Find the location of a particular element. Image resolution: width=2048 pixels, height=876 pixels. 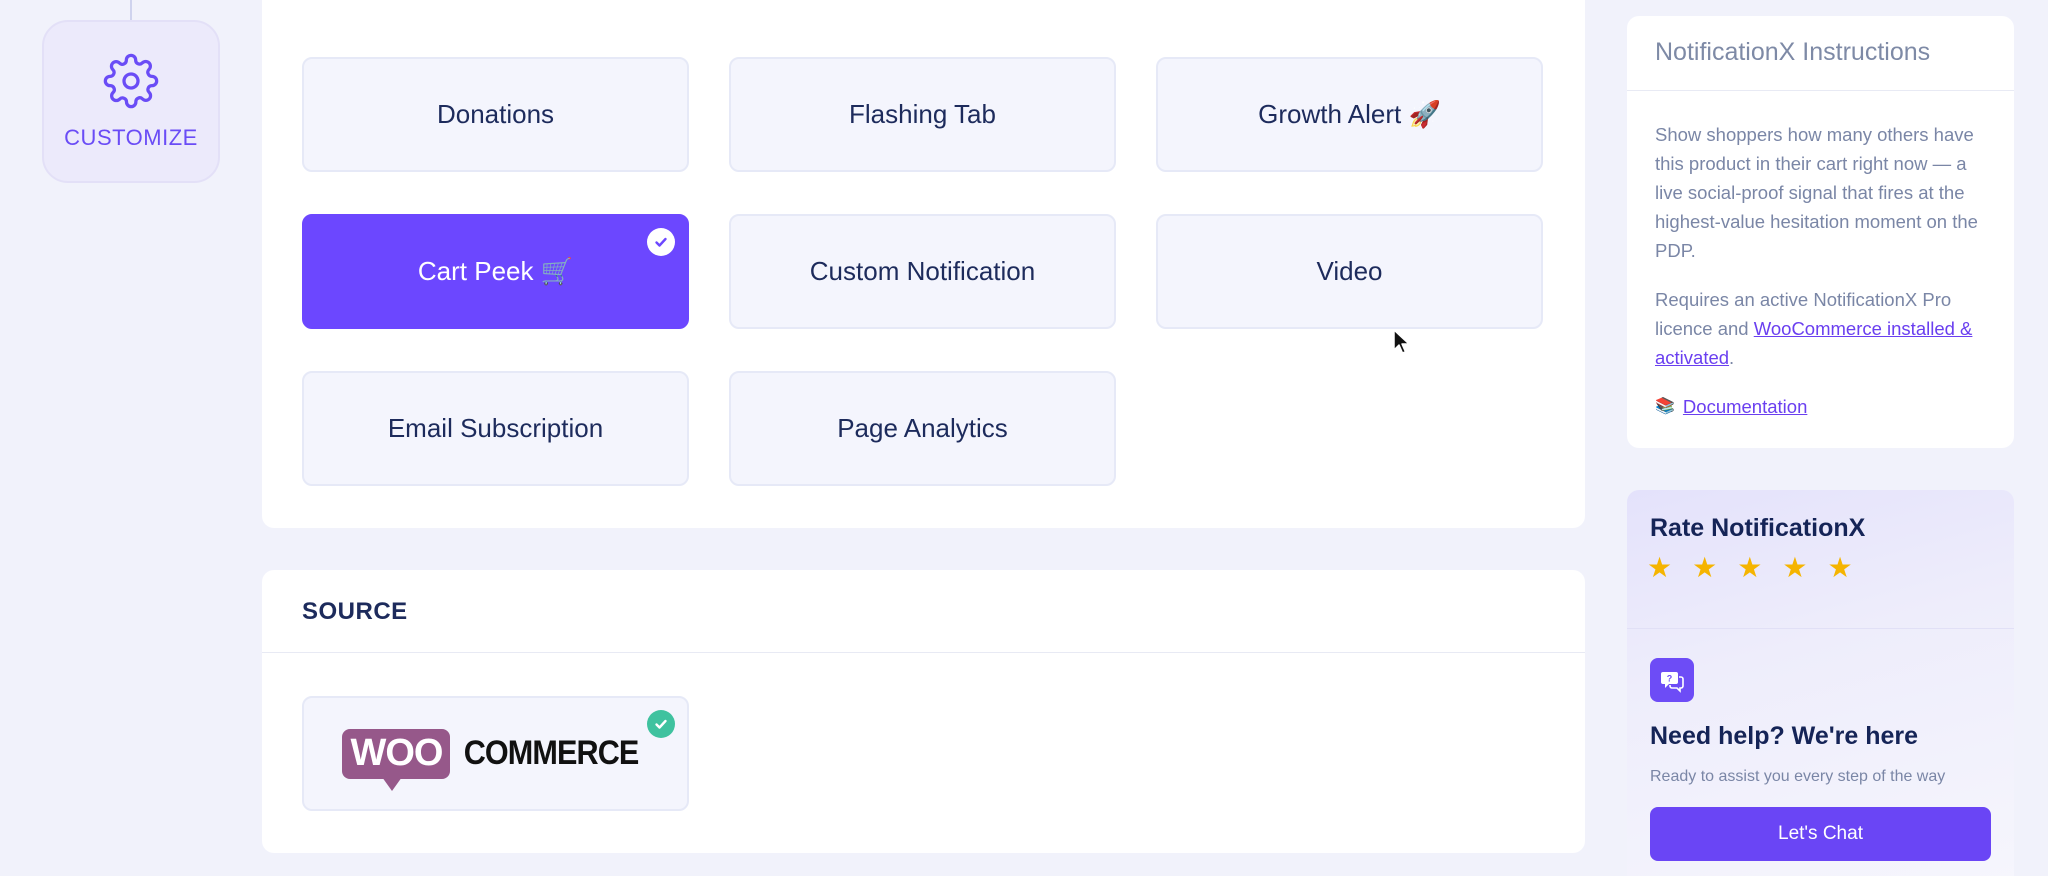

type-label: Cart Peek 🛒 is located at coordinates (495, 271).